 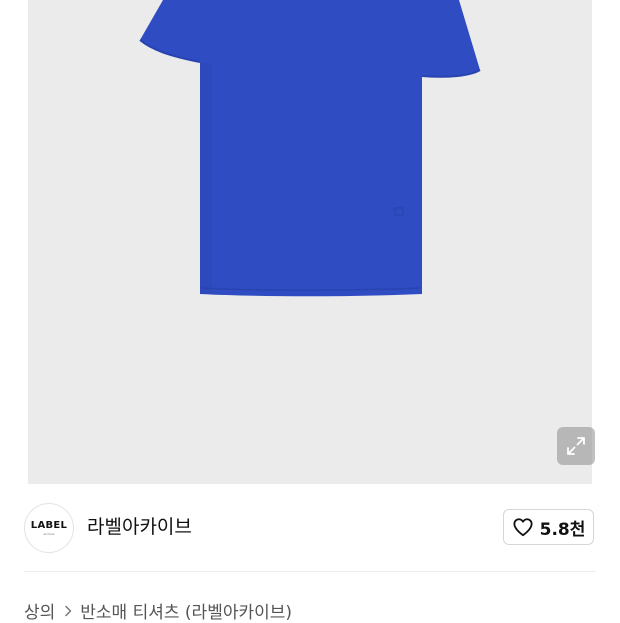 I want to click on breadcrumb: 상의 반소매 티셔츠 (라벨아카이브), so click(x=158, y=610).